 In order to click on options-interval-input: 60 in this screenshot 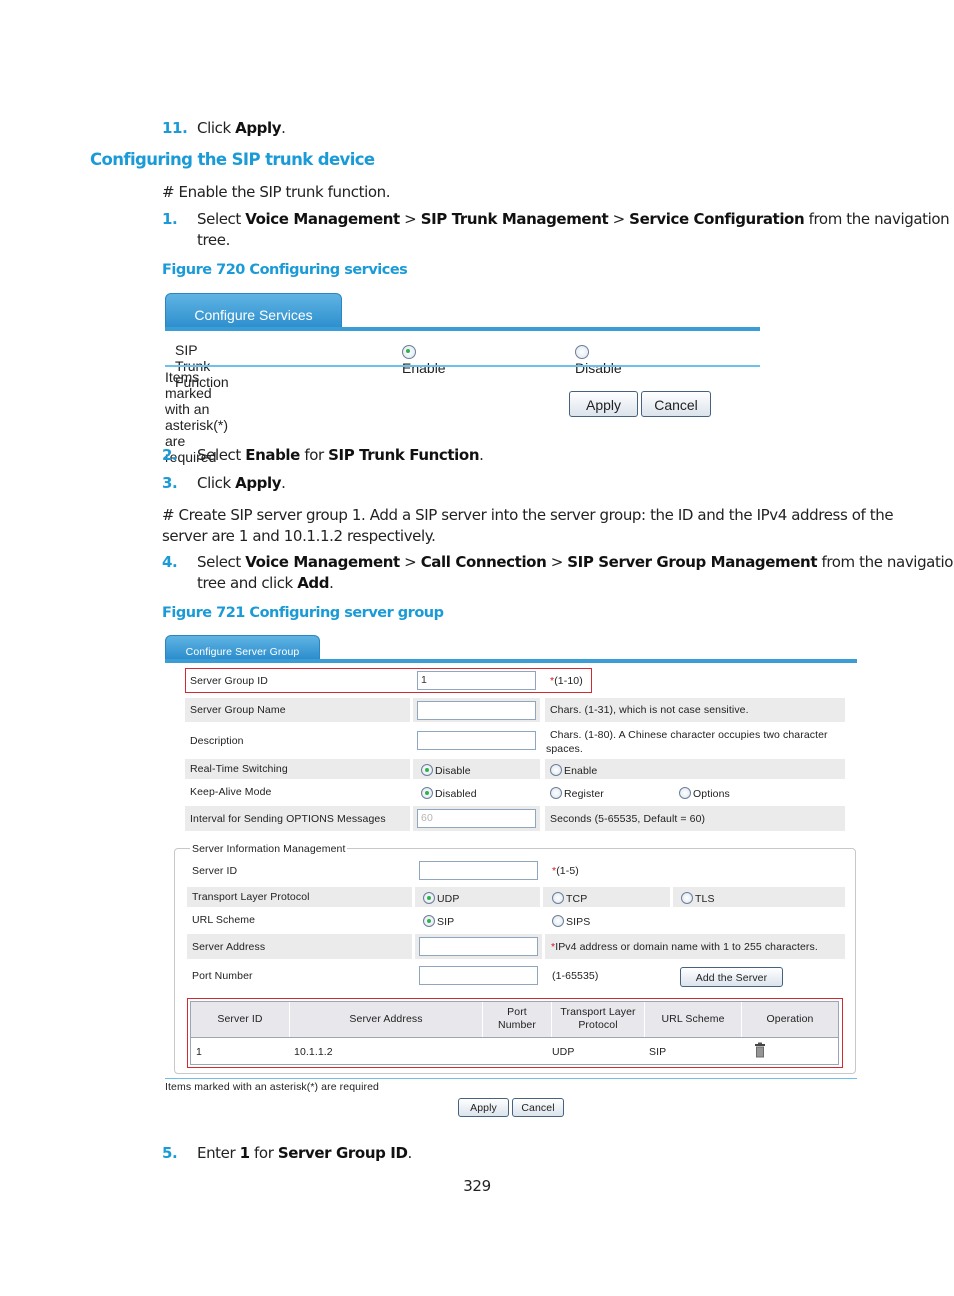, I will do `click(476, 818)`.